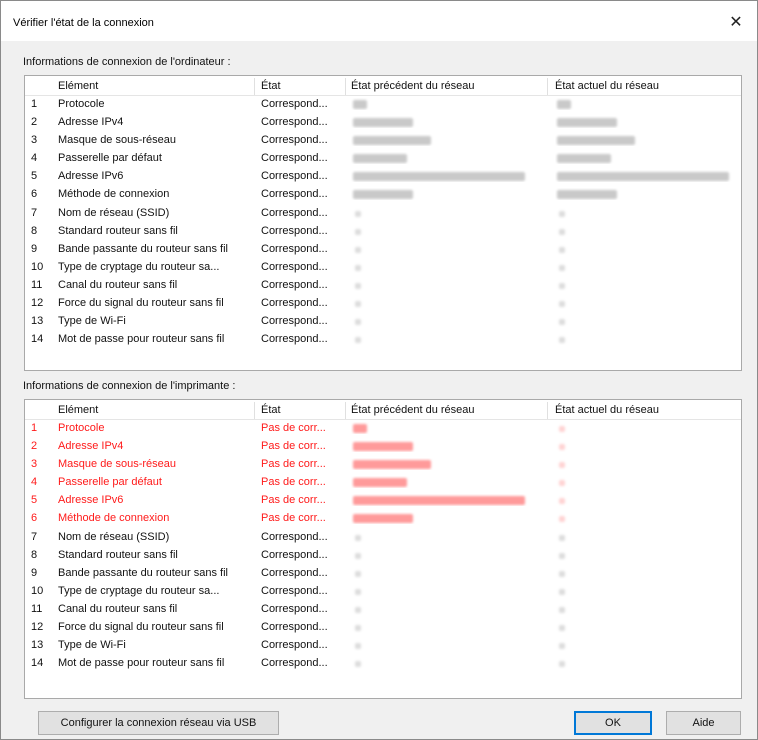  I want to click on row-element: Bande passante du routeur sans fil, so click(143, 572).